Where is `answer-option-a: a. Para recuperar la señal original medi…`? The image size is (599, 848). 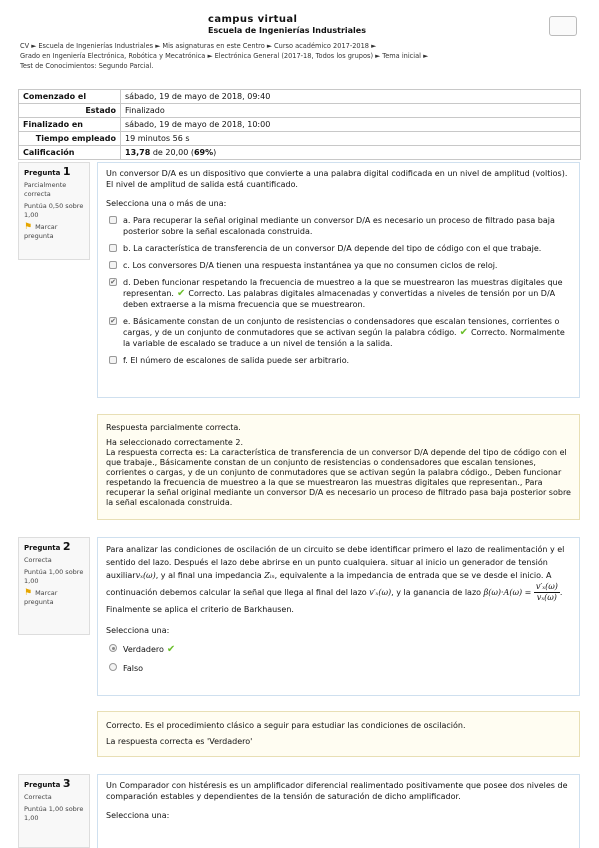 answer-option-a: a. Para recuperar la señal original medi… is located at coordinates (338, 226).